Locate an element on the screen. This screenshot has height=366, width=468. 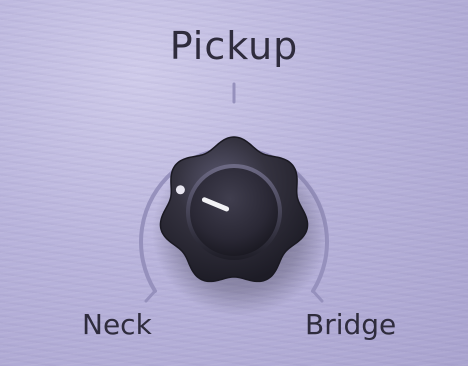
neck-label: Neck is located at coordinates (117, 324).